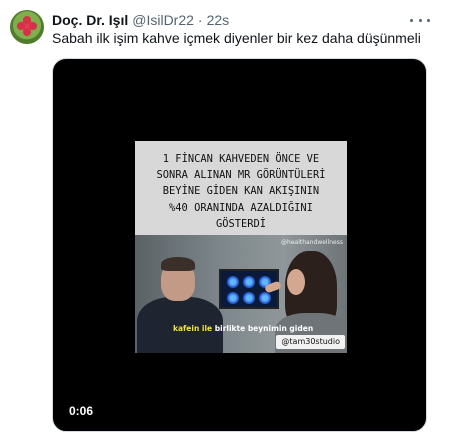  What do you see at coordinates (243, 328) in the screenshot?
I see `video-subtitle: kafein ile birlikte beynimin giden` at bounding box center [243, 328].